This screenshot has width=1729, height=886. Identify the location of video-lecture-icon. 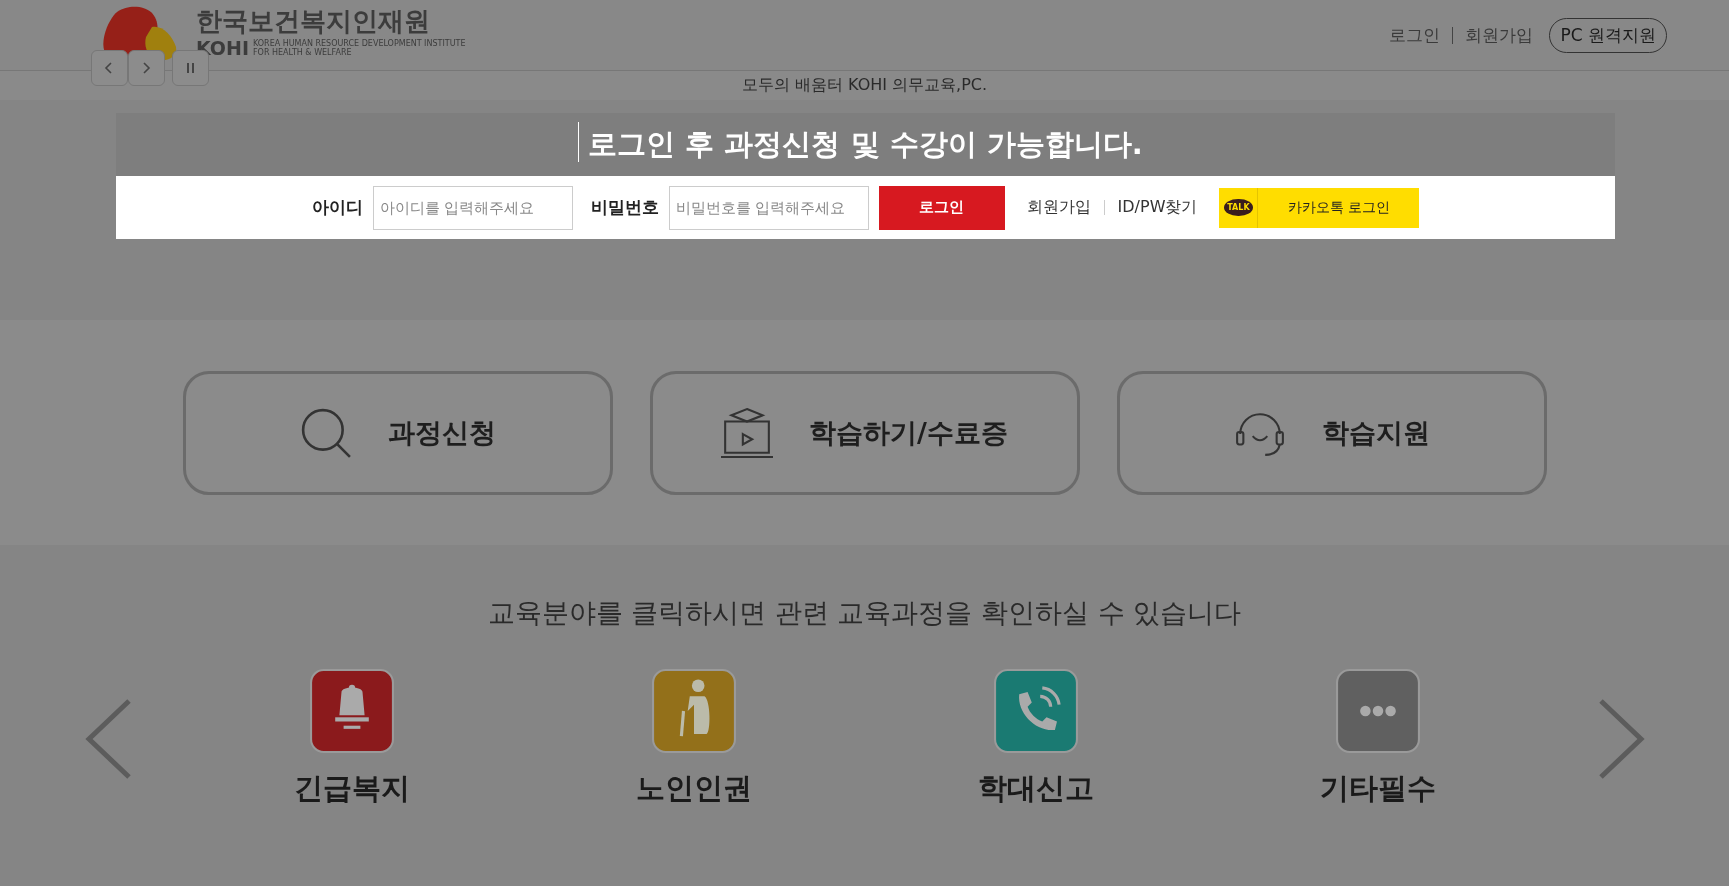
(747, 432).